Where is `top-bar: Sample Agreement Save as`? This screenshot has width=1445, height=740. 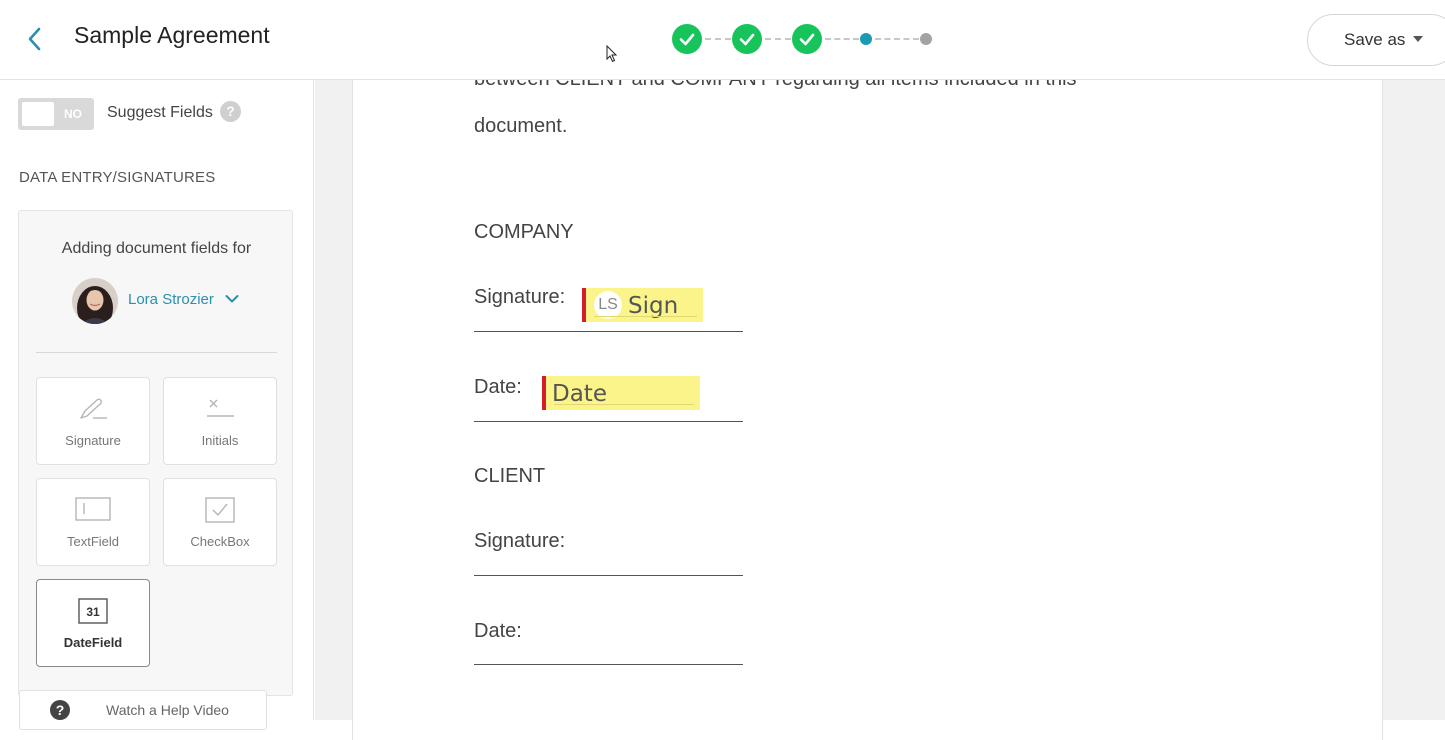 top-bar: Sample Agreement Save as is located at coordinates (722, 40).